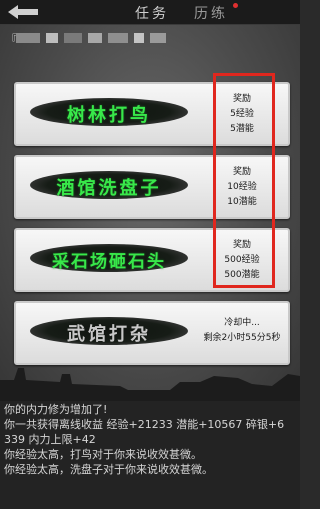 This screenshot has width=320, height=509. What do you see at coordinates (150, 384) in the screenshot?
I see `town-silhouette-decoration` at bounding box center [150, 384].